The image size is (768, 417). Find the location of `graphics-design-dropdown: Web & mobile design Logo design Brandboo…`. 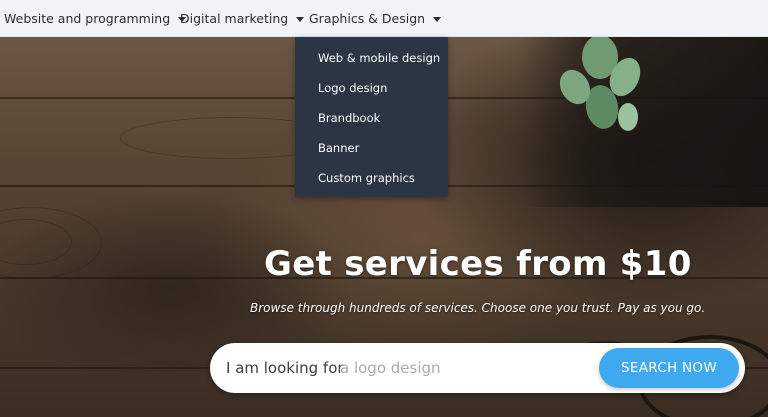

graphics-design-dropdown: Web & mobile design Logo design Brandboo… is located at coordinates (371, 117).